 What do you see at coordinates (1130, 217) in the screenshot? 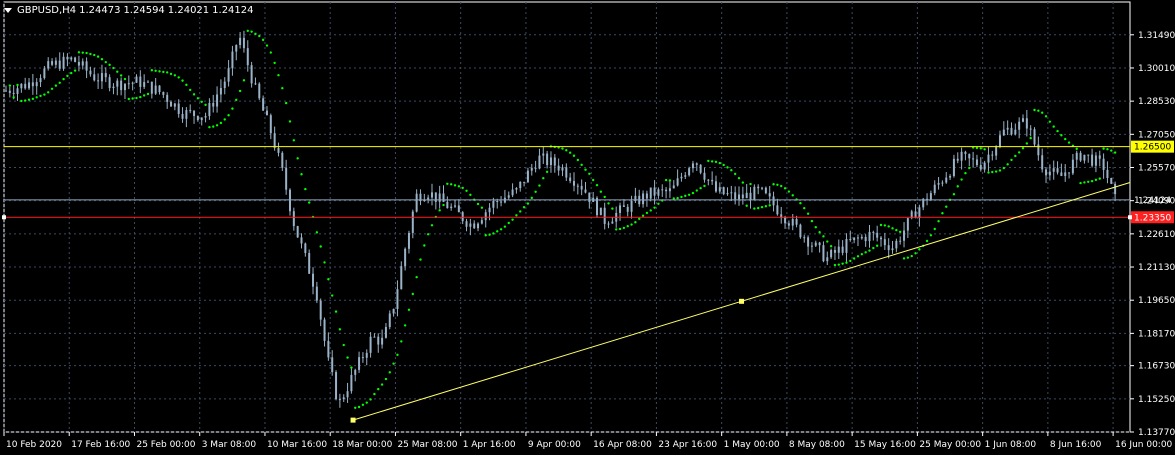
I see `support-handle` at bounding box center [1130, 217].